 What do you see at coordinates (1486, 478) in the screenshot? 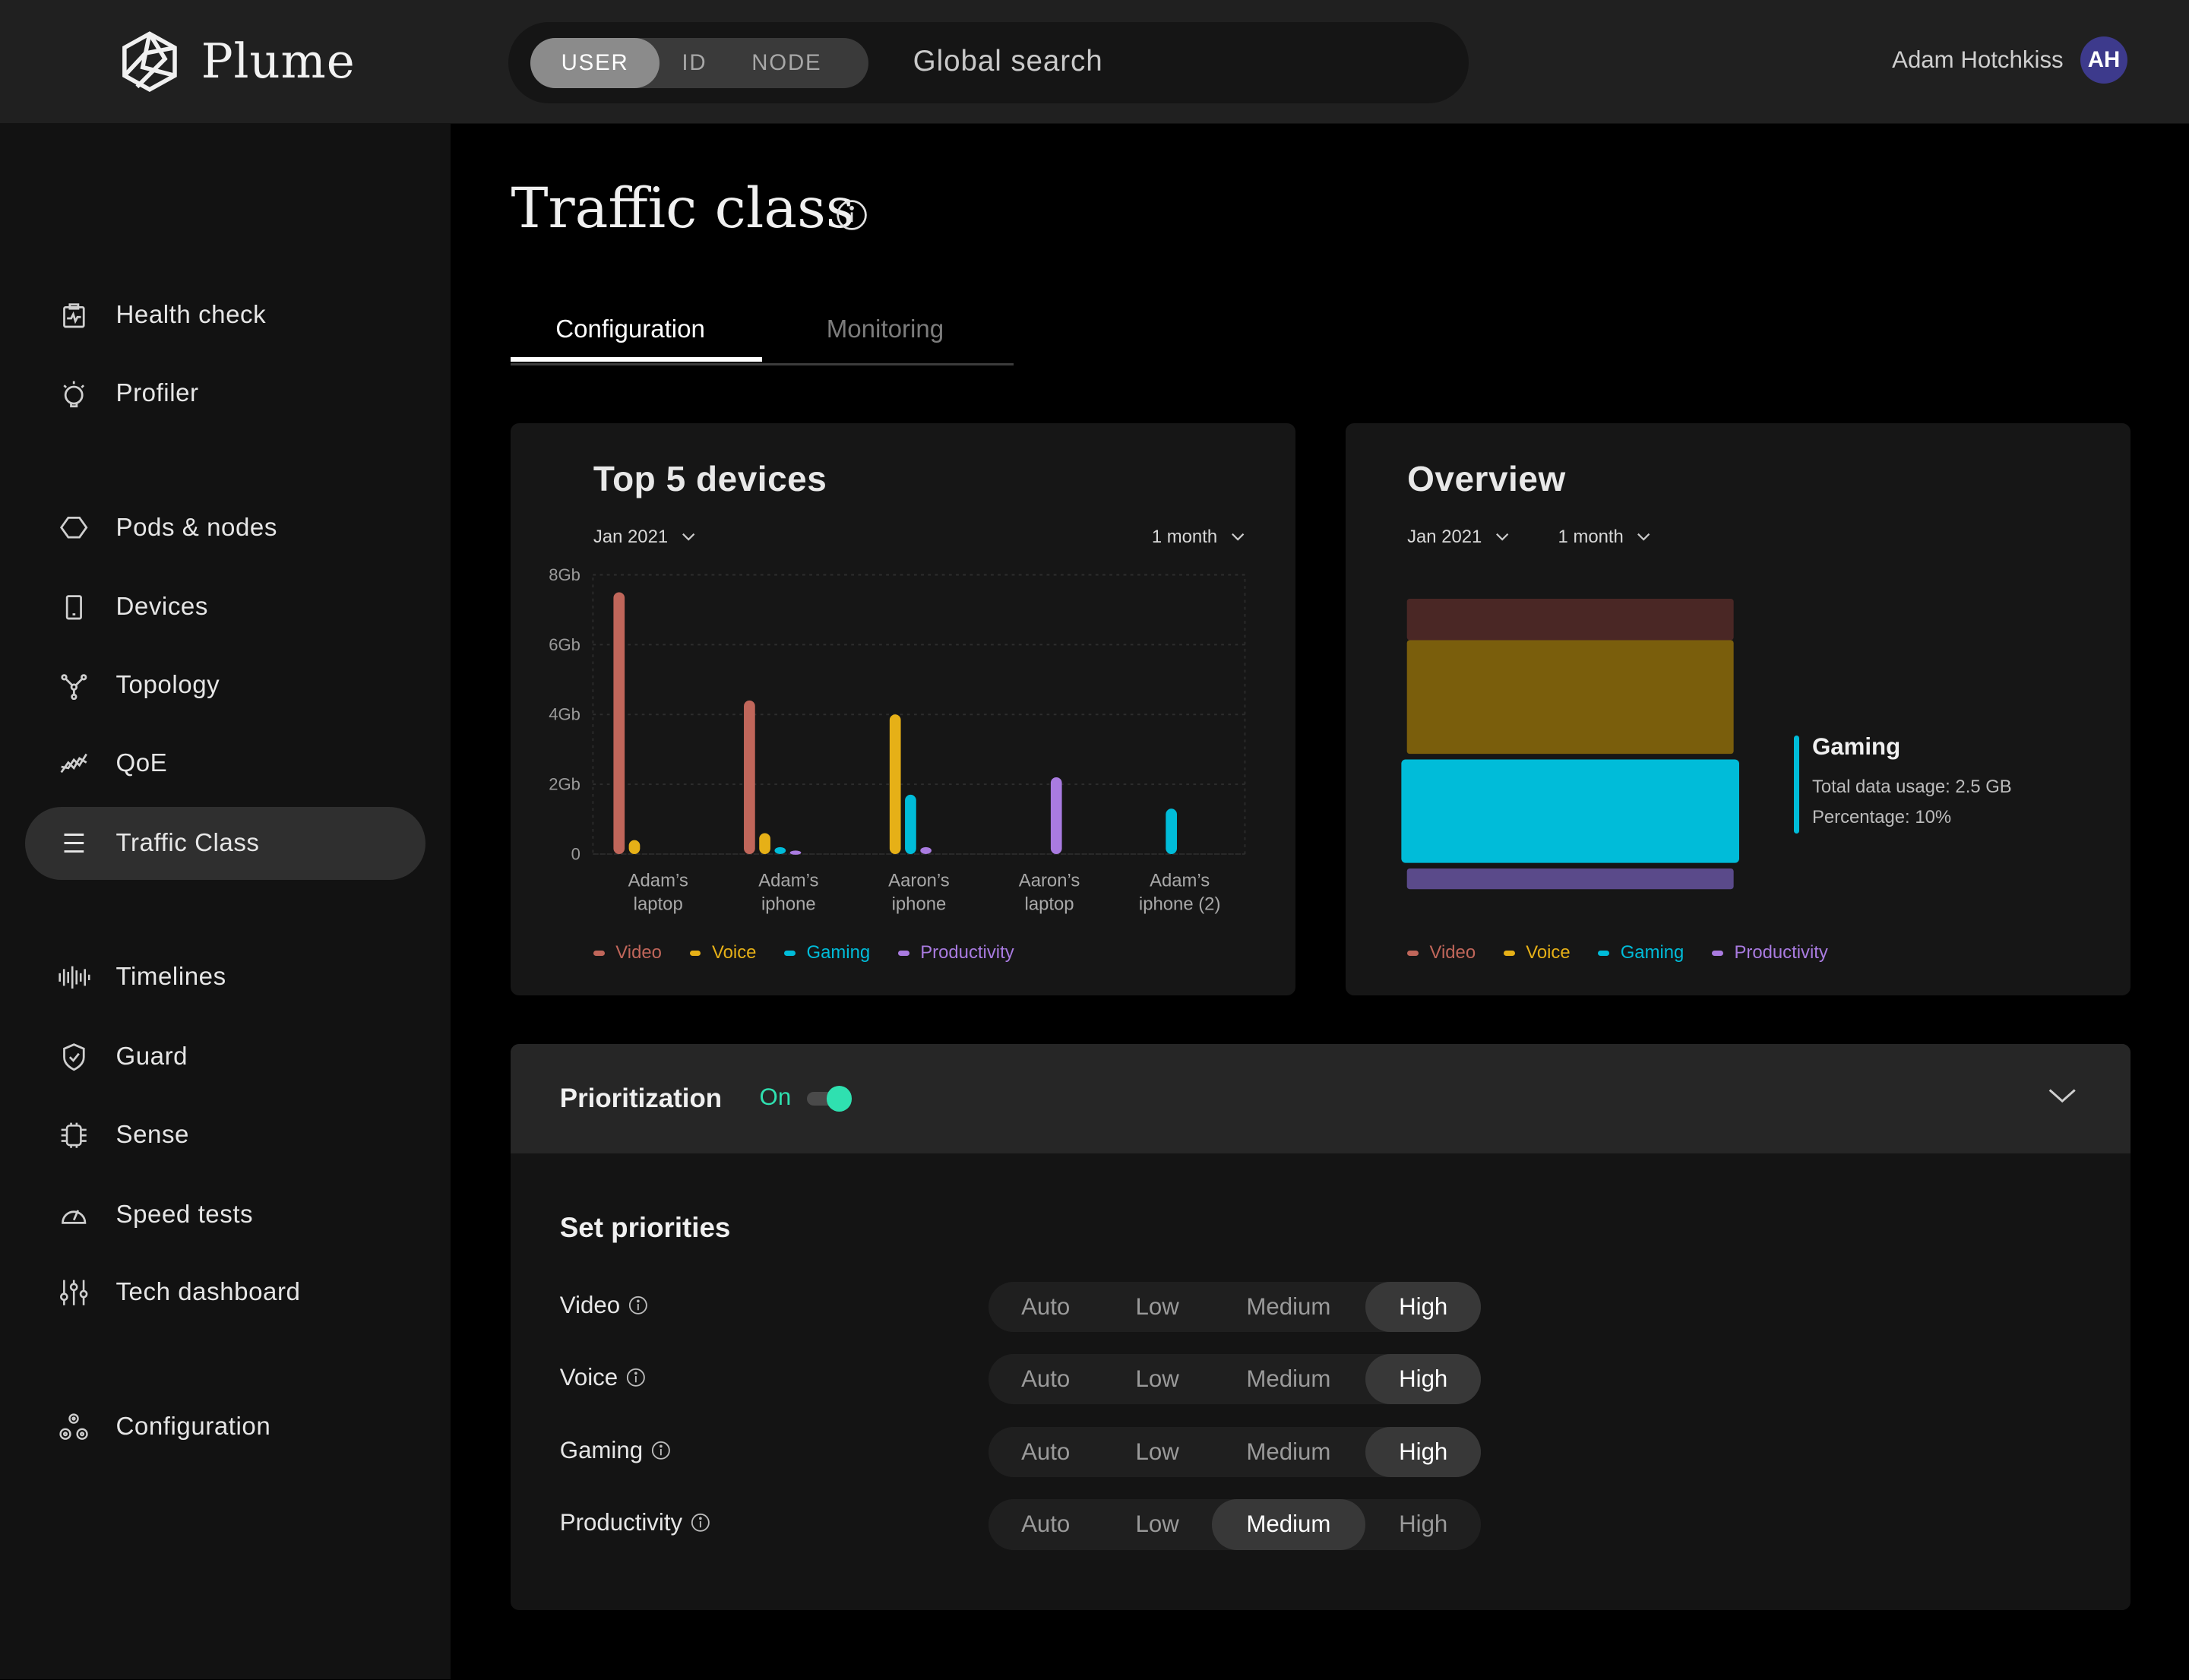
I see `card-title: Overview` at bounding box center [1486, 478].